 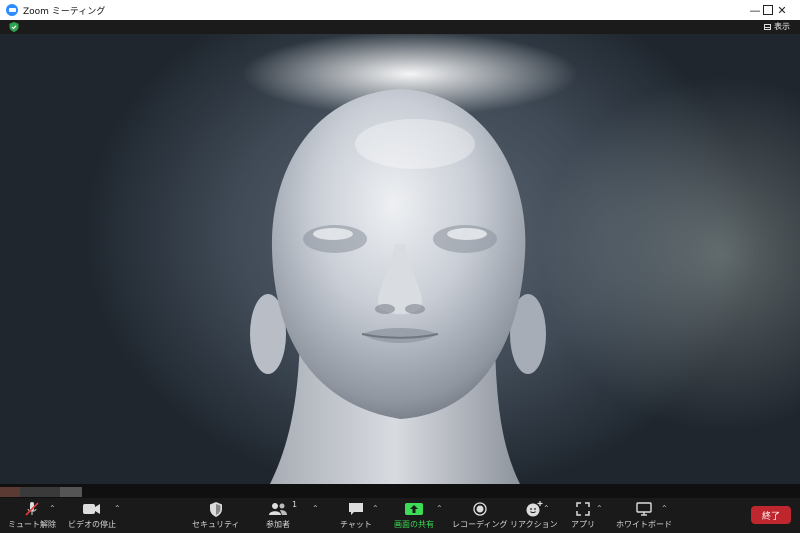 I want to click on share-screen-arrow-icon, so click(x=414, y=509).